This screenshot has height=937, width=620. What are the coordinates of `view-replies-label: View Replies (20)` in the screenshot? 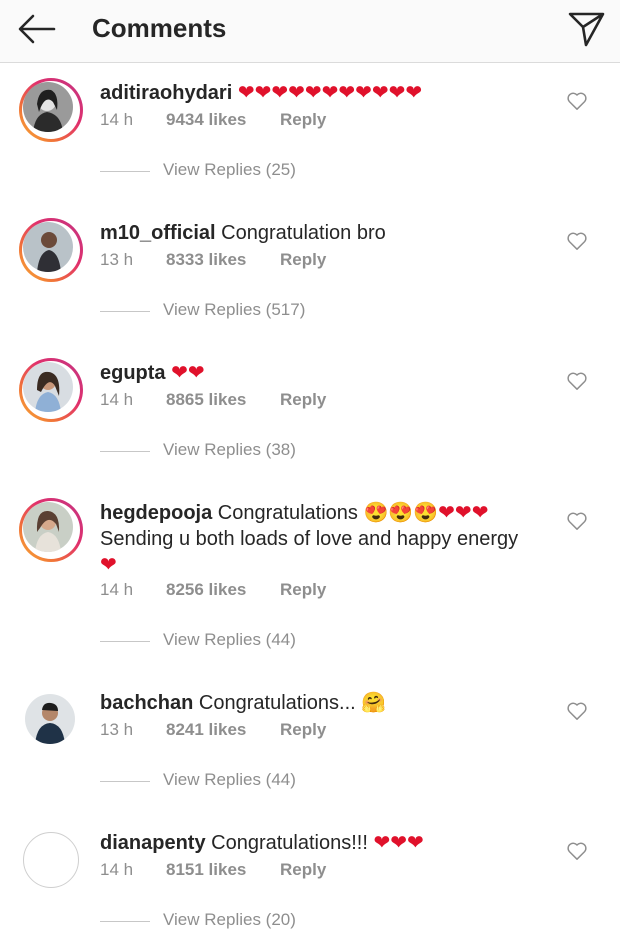 It's located at (229, 919).